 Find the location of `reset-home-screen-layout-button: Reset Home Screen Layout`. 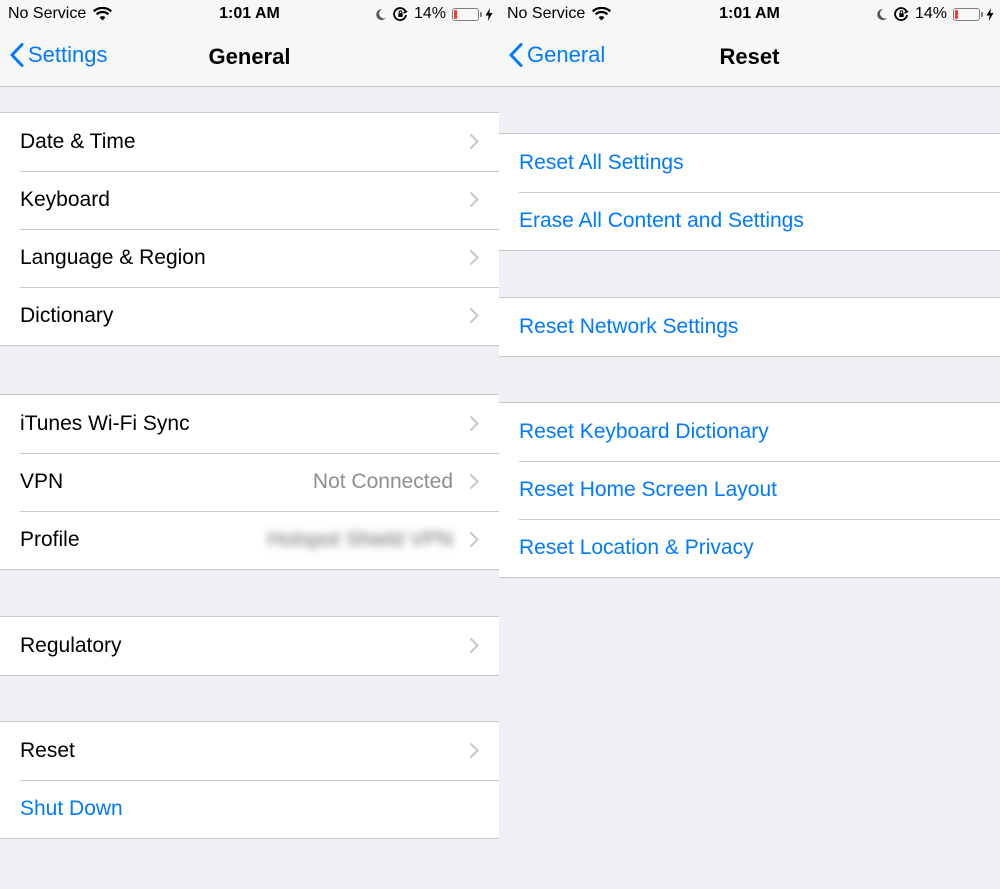

reset-home-screen-layout-button: Reset Home Screen Layout is located at coordinates (749, 490).